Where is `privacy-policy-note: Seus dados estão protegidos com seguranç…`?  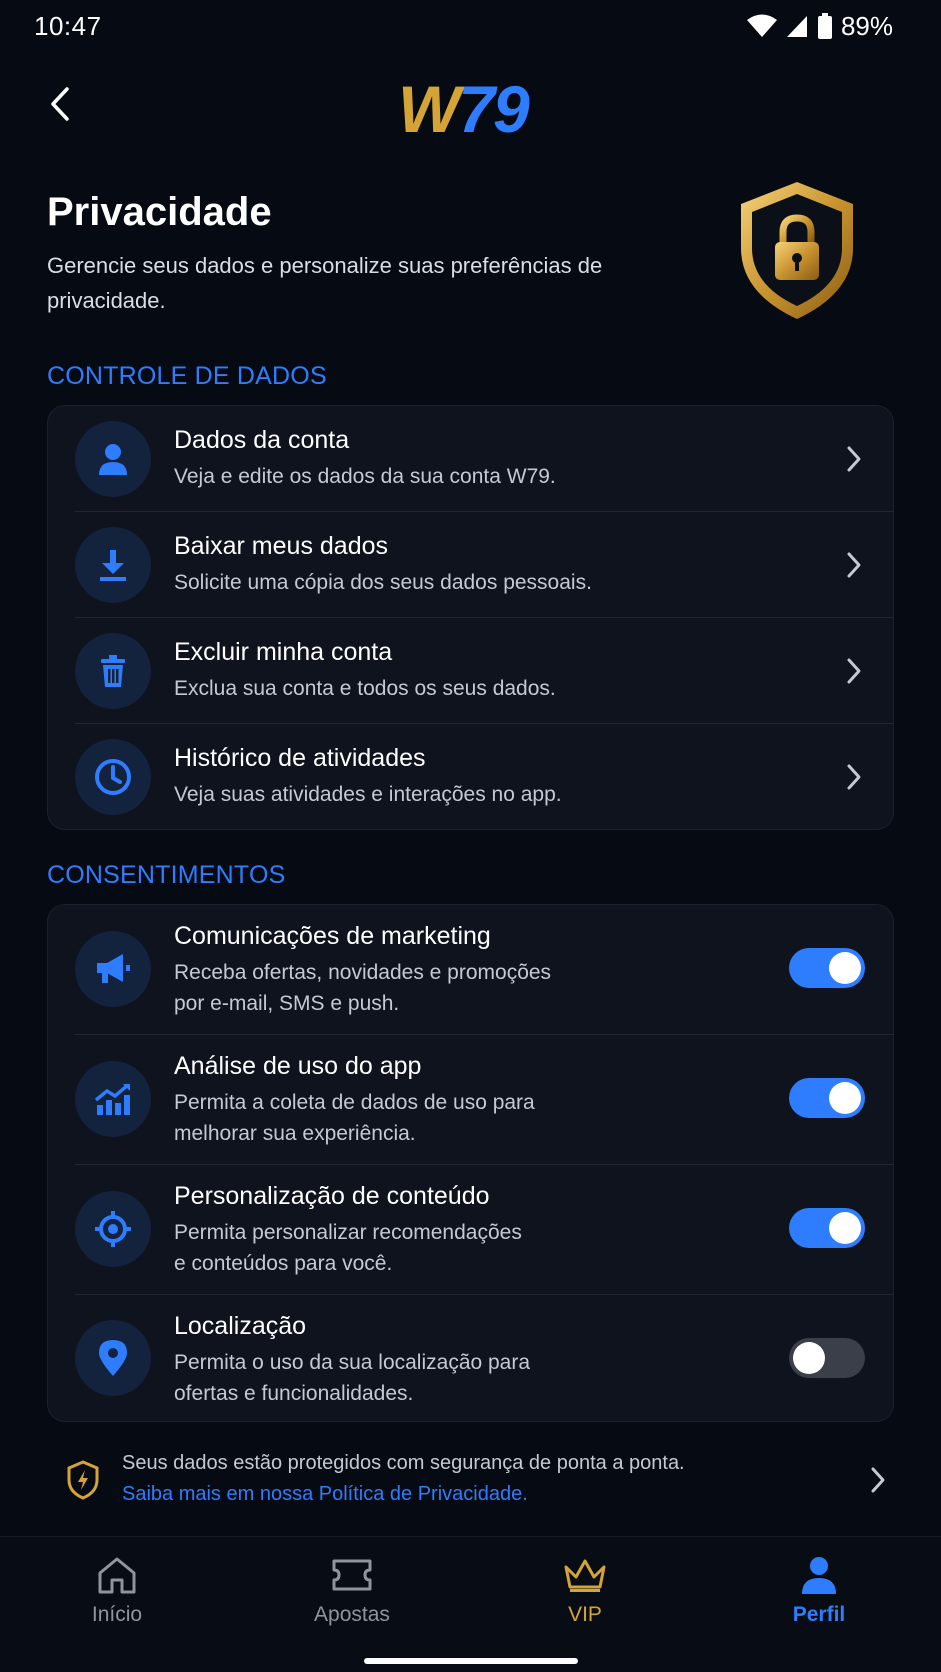
privacy-policy-note: Seus dados estão protegidos com seguranç… is located at coordinates (470, 1482).